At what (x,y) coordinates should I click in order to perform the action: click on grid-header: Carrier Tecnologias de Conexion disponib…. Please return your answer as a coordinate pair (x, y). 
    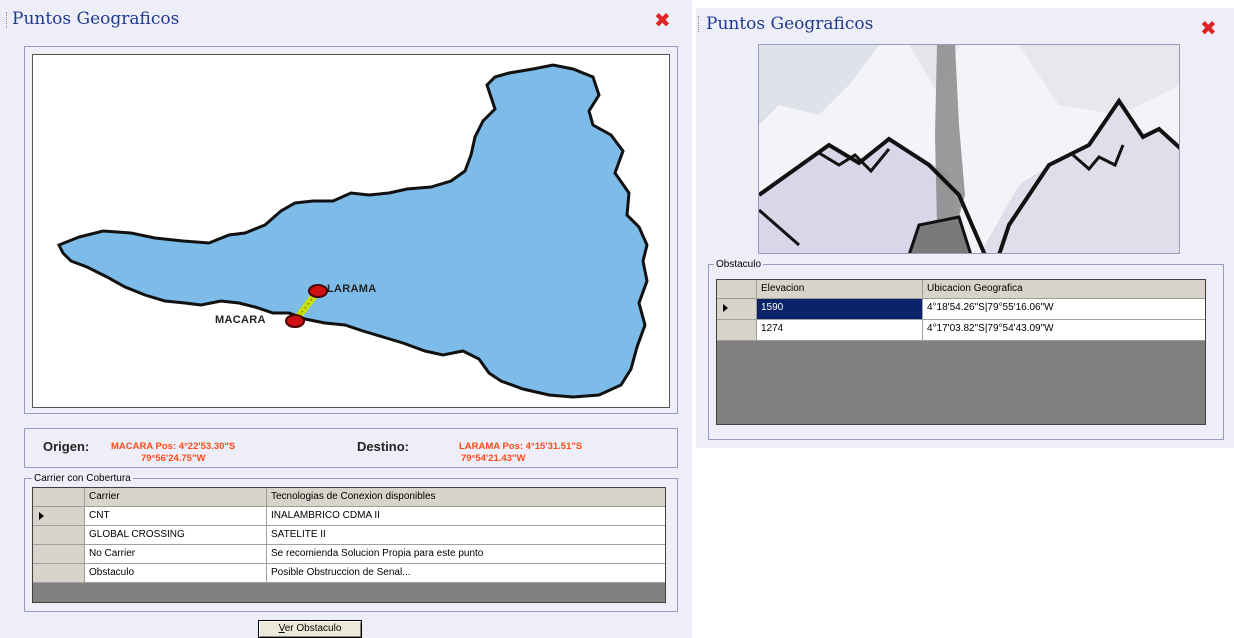
    Looking at the image, I should click on (349, 497).